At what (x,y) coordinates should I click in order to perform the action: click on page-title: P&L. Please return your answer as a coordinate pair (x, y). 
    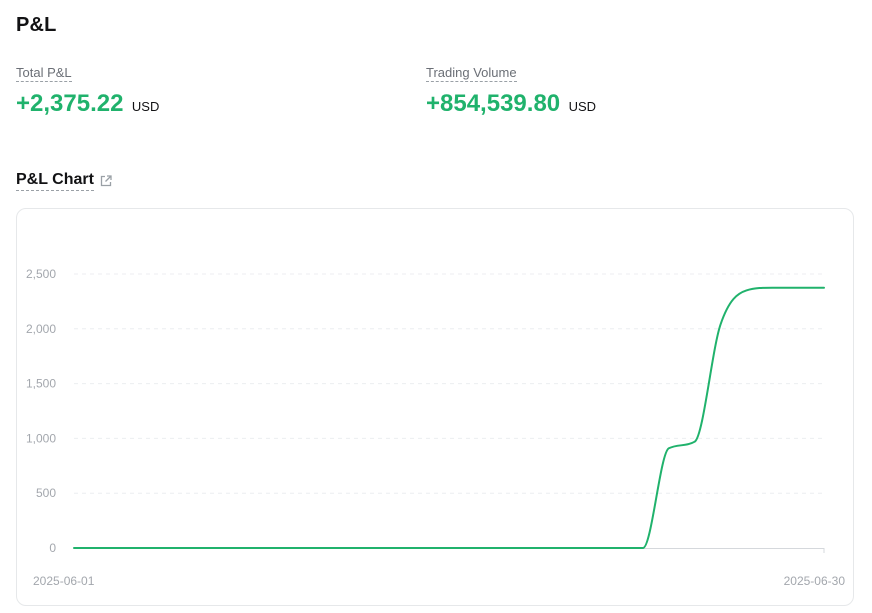
    Looking at the image, I should click on (36, 25).